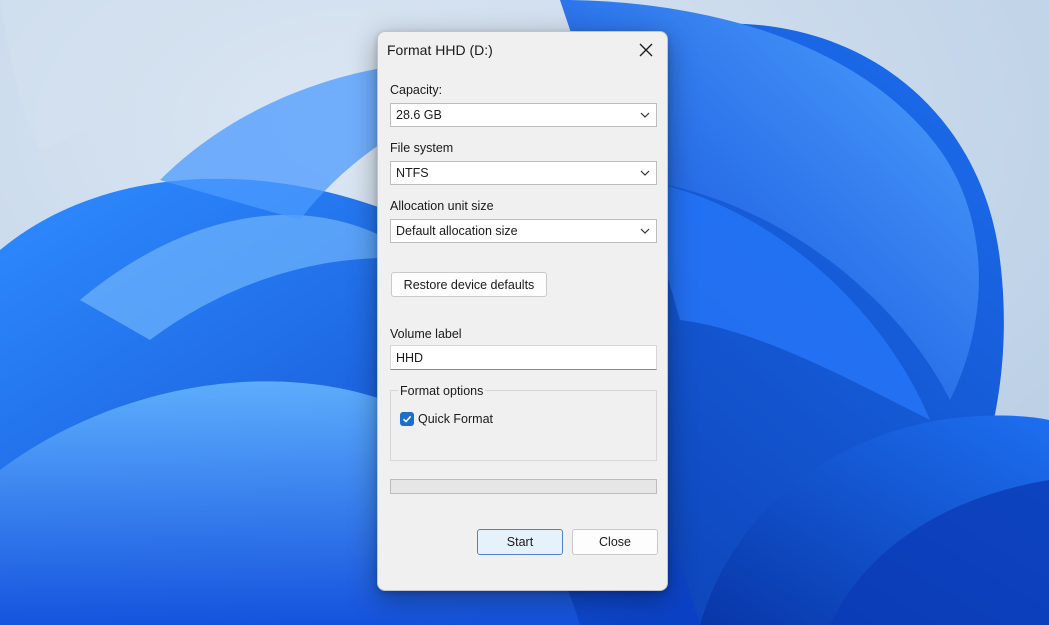 This screenshot has width=1049, height=625. Describe the element at coordinates (615, 542) in the screenshot. I see `close-button: Close` at that location.